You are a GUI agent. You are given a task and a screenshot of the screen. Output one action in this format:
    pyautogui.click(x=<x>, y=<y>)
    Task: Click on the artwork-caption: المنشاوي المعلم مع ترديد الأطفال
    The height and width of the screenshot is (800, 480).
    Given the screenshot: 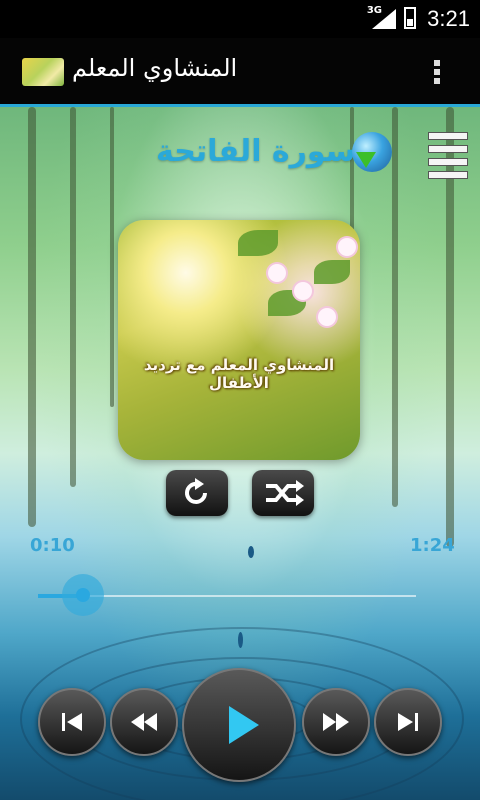 What is the action you would take?
    pyautogui.click(x=239, y=374)
    